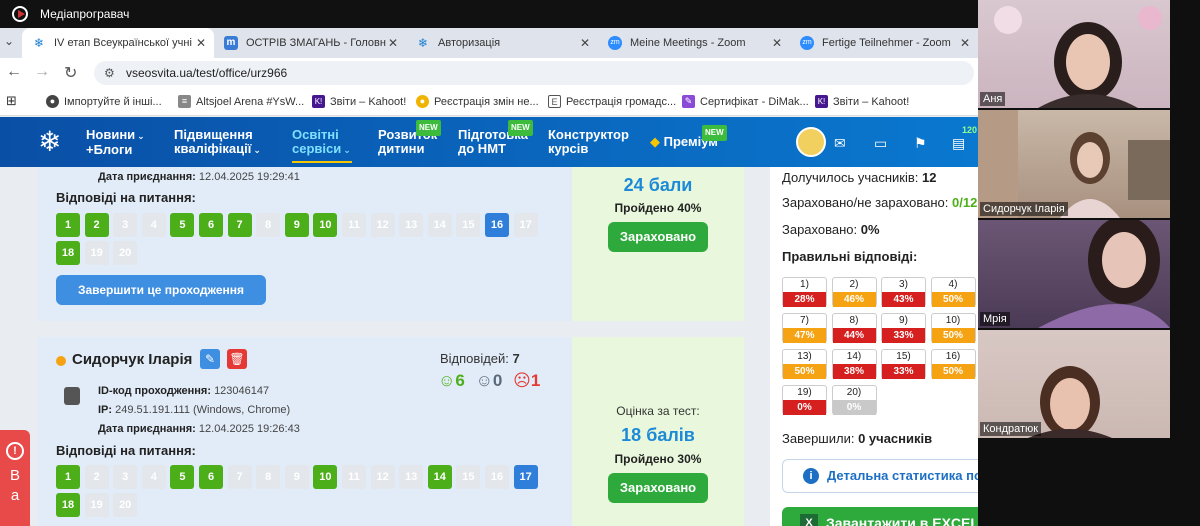 Image resolution: width=1200 pixels, height=526 pixels. Describe the element at coordinates (1074, 274) in the screenshot. I see `video-tile-3: Мрія` at that location.